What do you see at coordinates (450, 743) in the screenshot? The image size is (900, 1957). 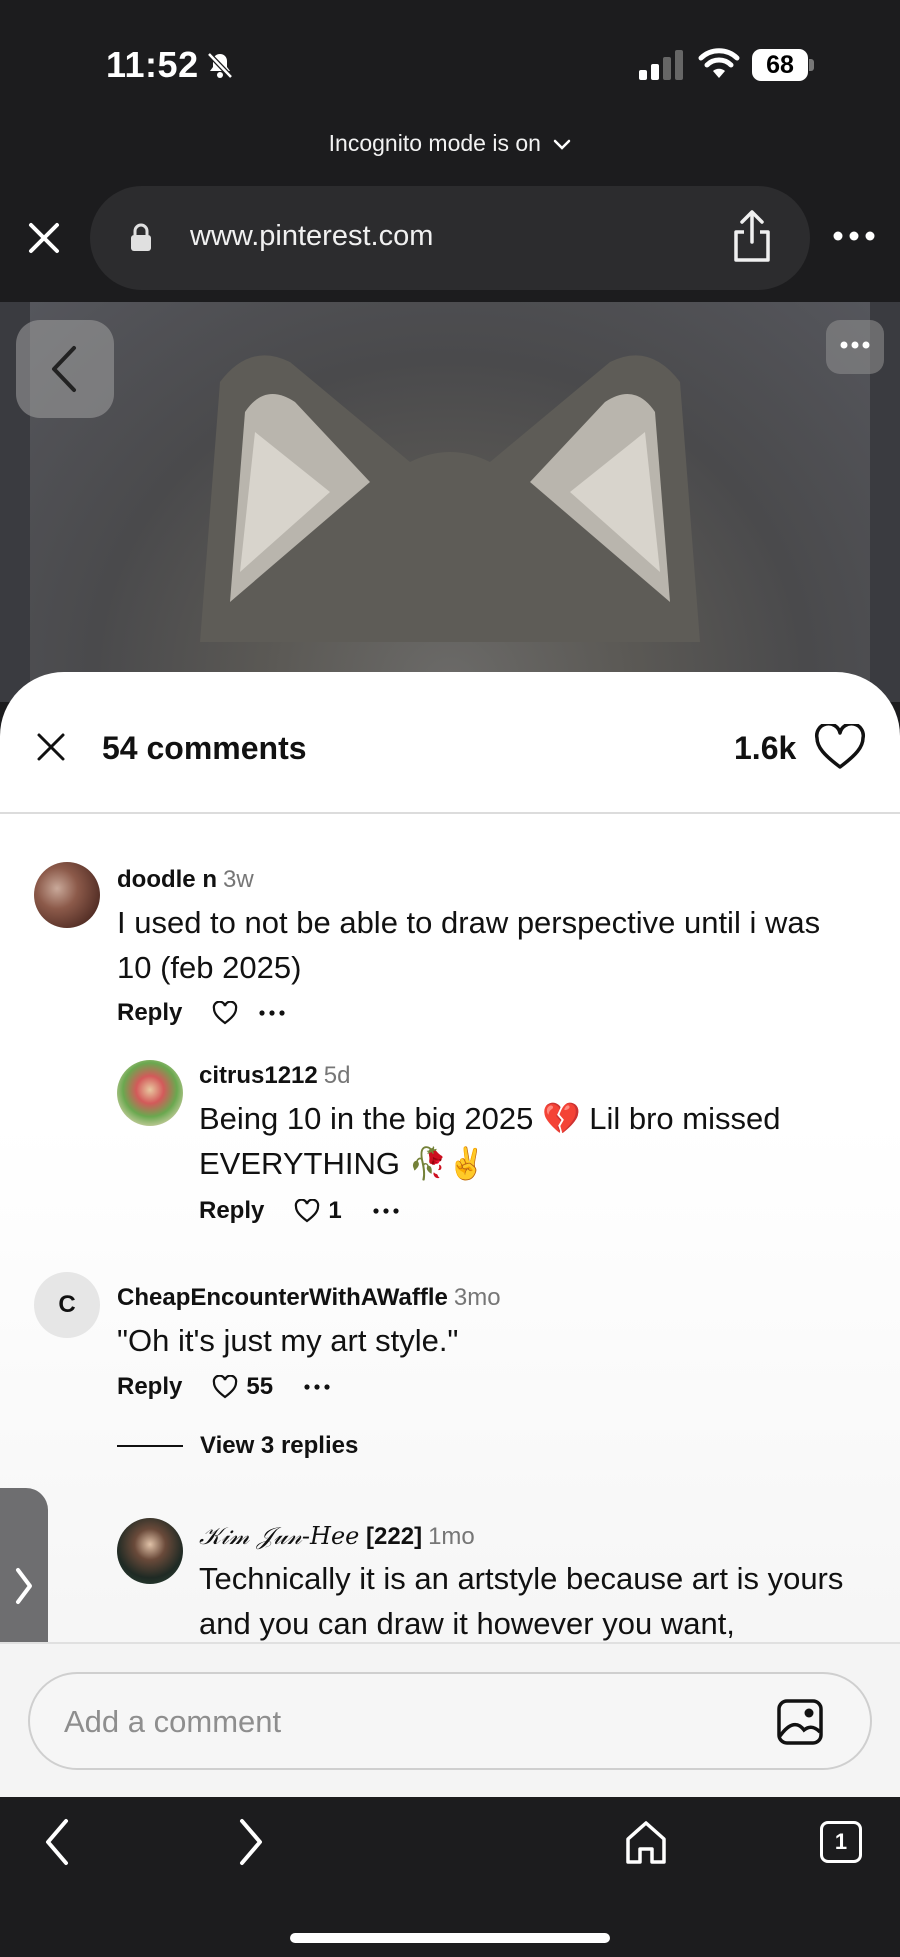 I see `comments-header: 54 comments 1.6k` at bounding box center [450, 743].